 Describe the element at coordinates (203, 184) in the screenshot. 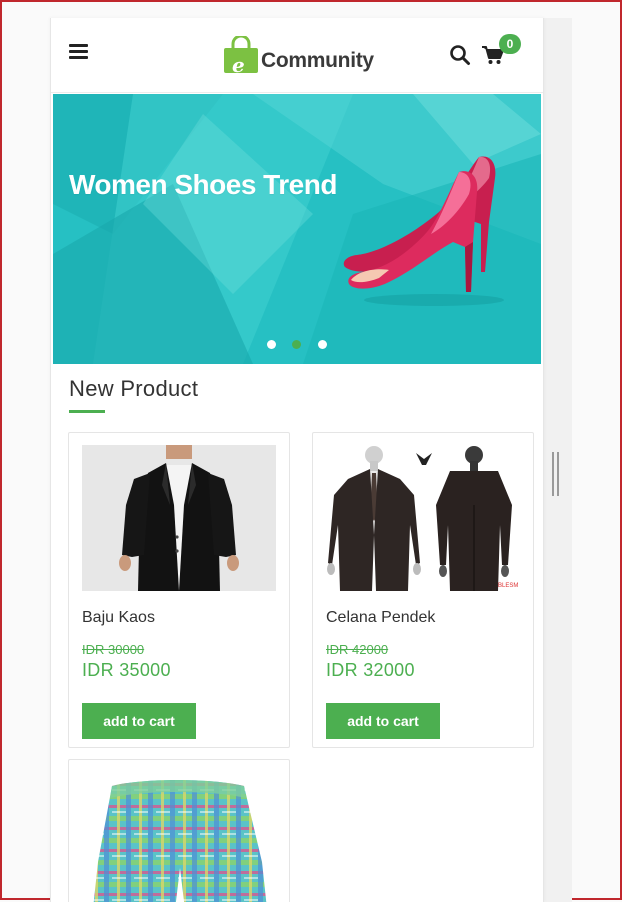

I see `banner-title: Women Shoes Trend` at that location.